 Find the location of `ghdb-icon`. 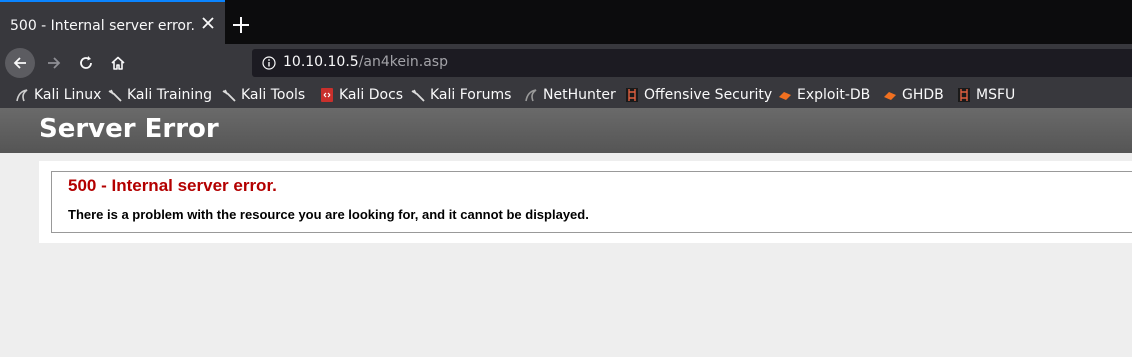

ghdb-icon is located at coordinates (890, 96).